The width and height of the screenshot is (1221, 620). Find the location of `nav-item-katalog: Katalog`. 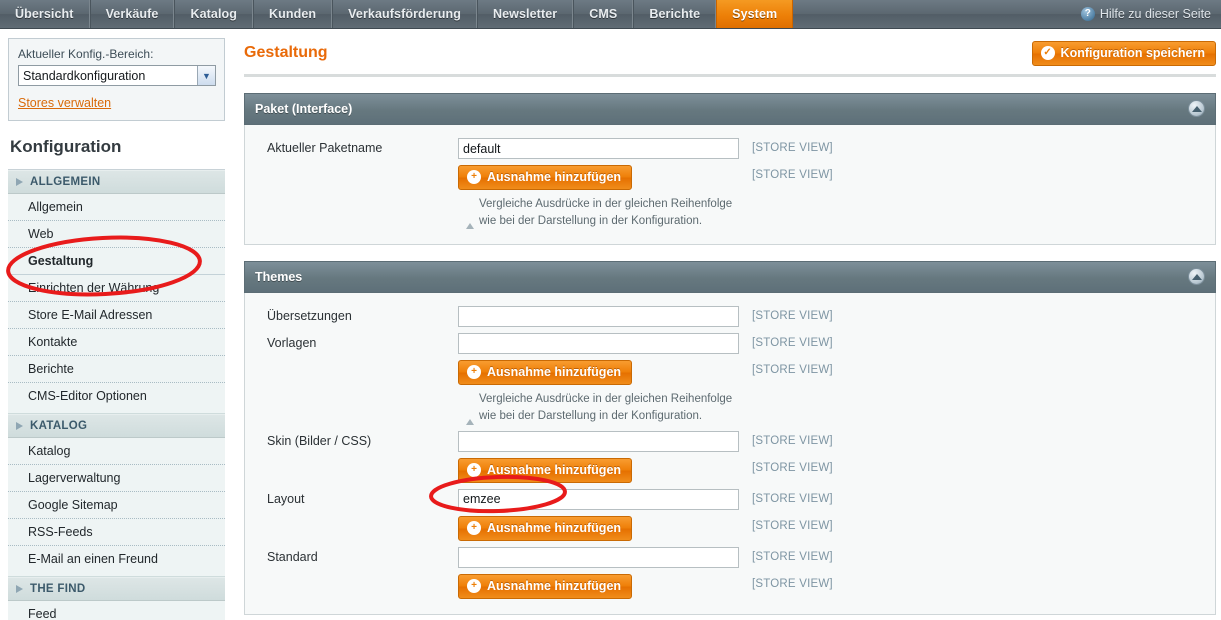

nav-item-katalog: Katalog is located at coordinates (214, 14).